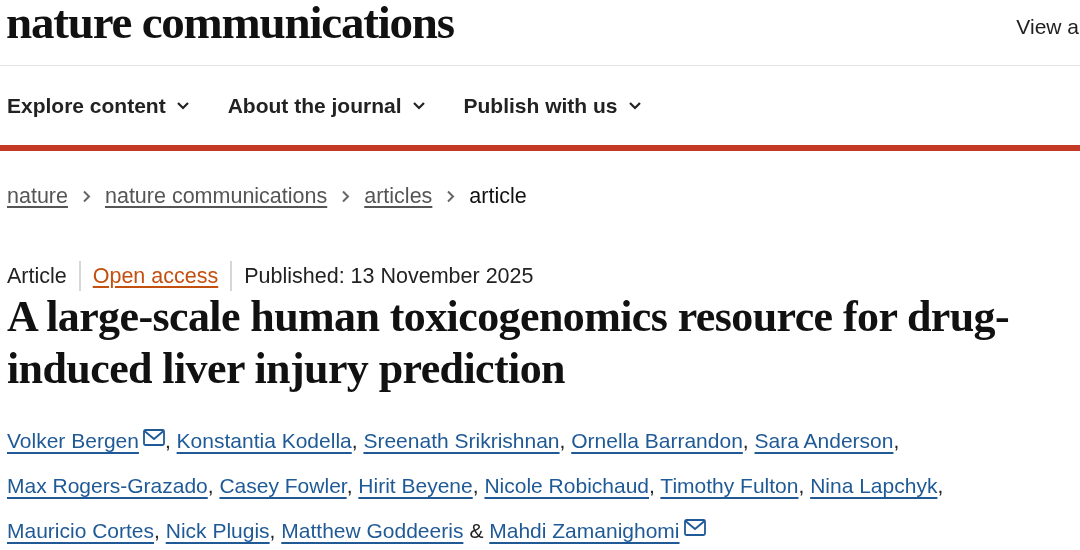 Image resolution: width=1080 pixels, height=550 pixels. What do you see at coordinates (154, 276) in the screenshot?
I see `open-access-link: Open access` at bounding box center [154, 276].